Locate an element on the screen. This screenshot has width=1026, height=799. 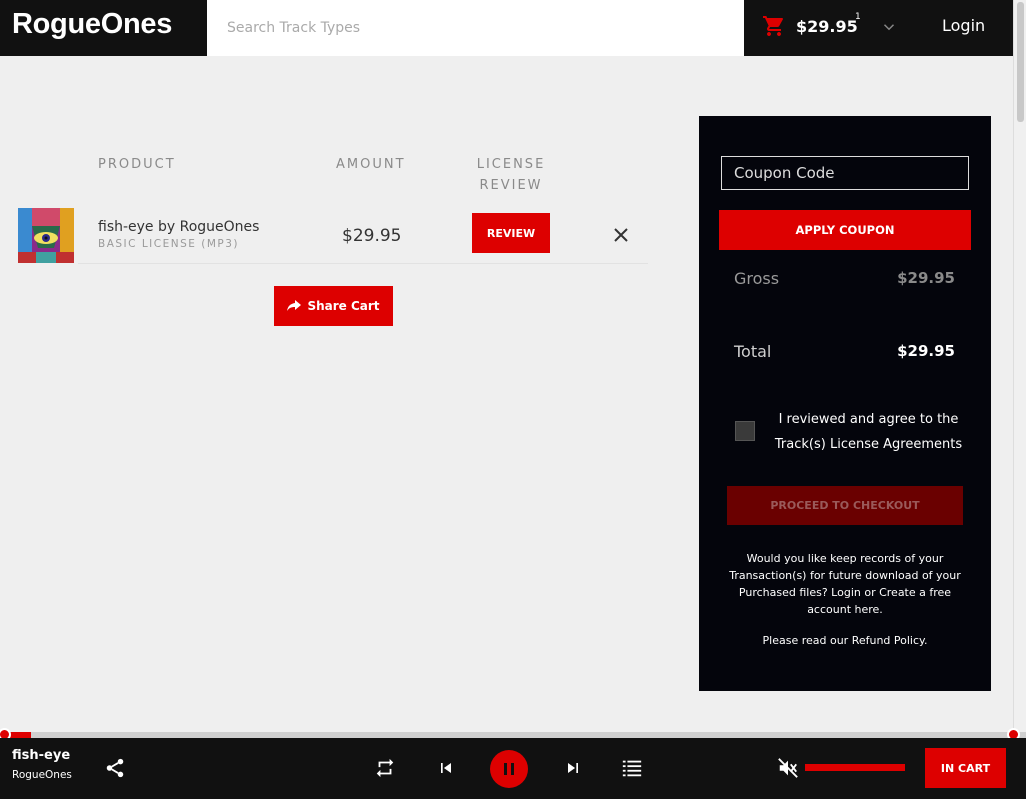
now-playing-title: fish-eye is located at coordinates (41, 755).